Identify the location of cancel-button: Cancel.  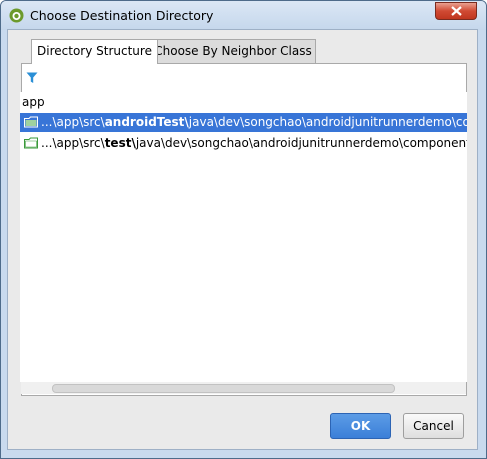
(433, 426).